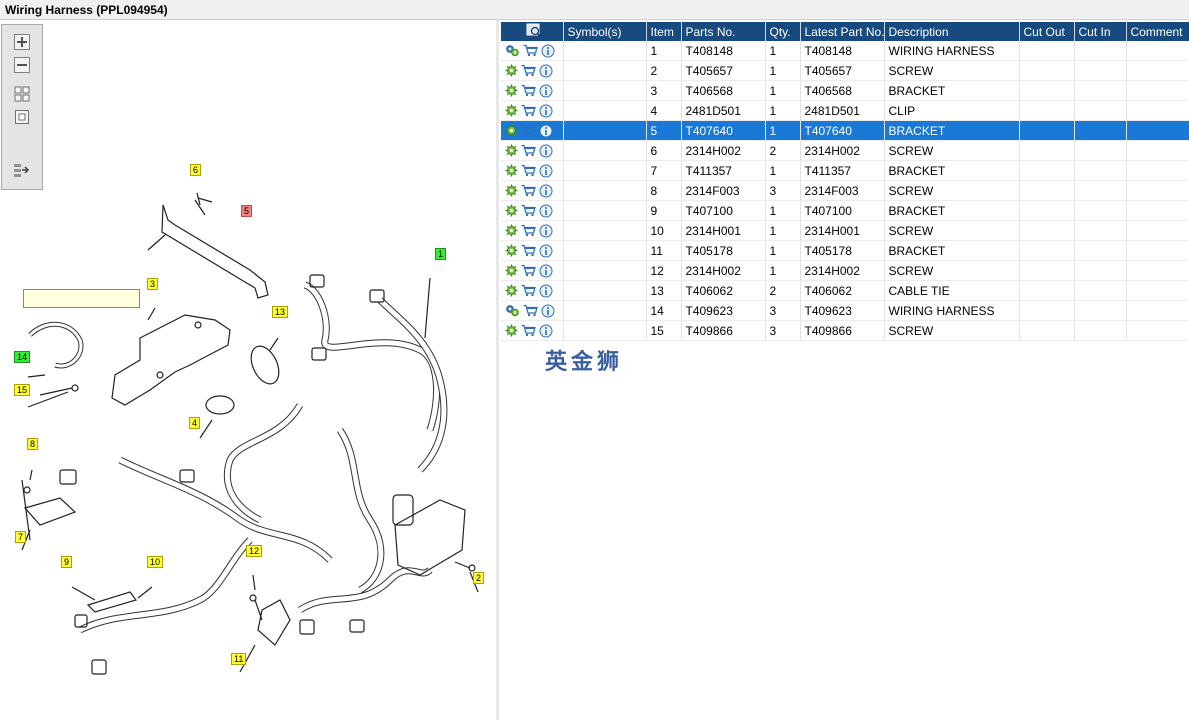 The width and height of the screenshot is (1189, 720). I want to click on column-header-description: Description, so click(952, 31).